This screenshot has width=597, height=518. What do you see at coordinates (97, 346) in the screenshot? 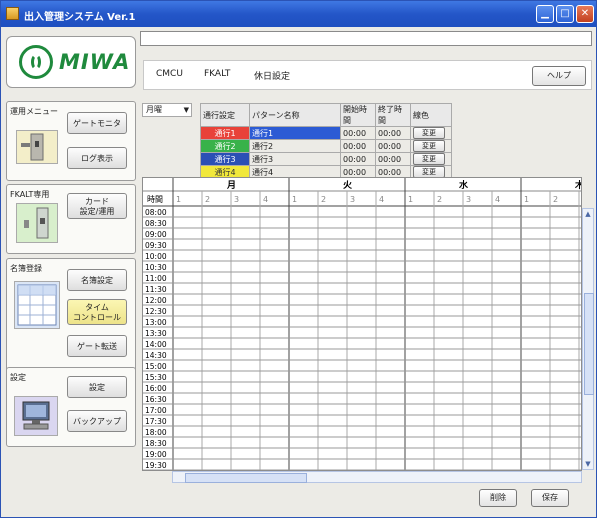
I see `gate-transfer-button: ゲート転送` at bounding box center [97, 346].